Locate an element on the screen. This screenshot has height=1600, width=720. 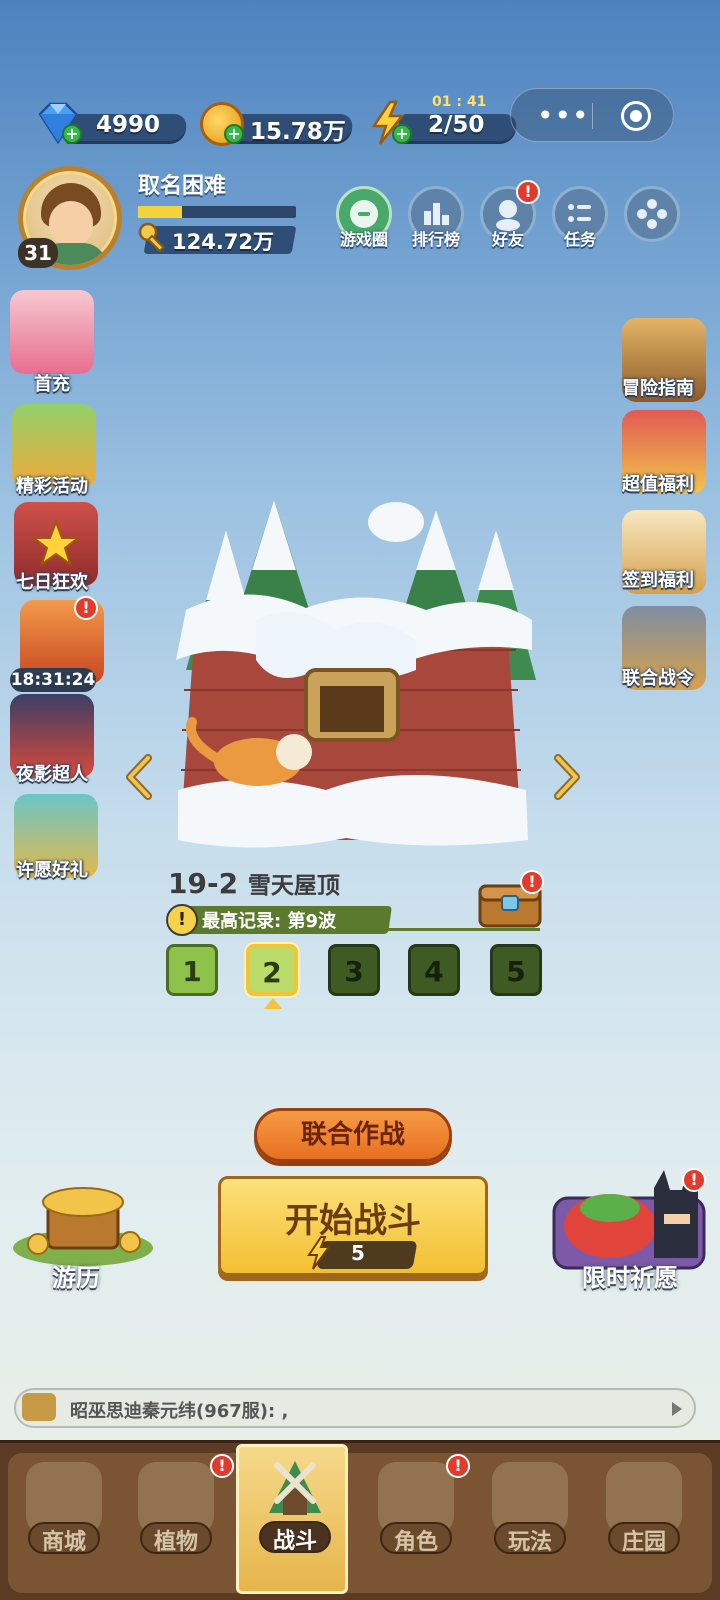
wave-3-button: 3 is located at coordinates (354, 970).